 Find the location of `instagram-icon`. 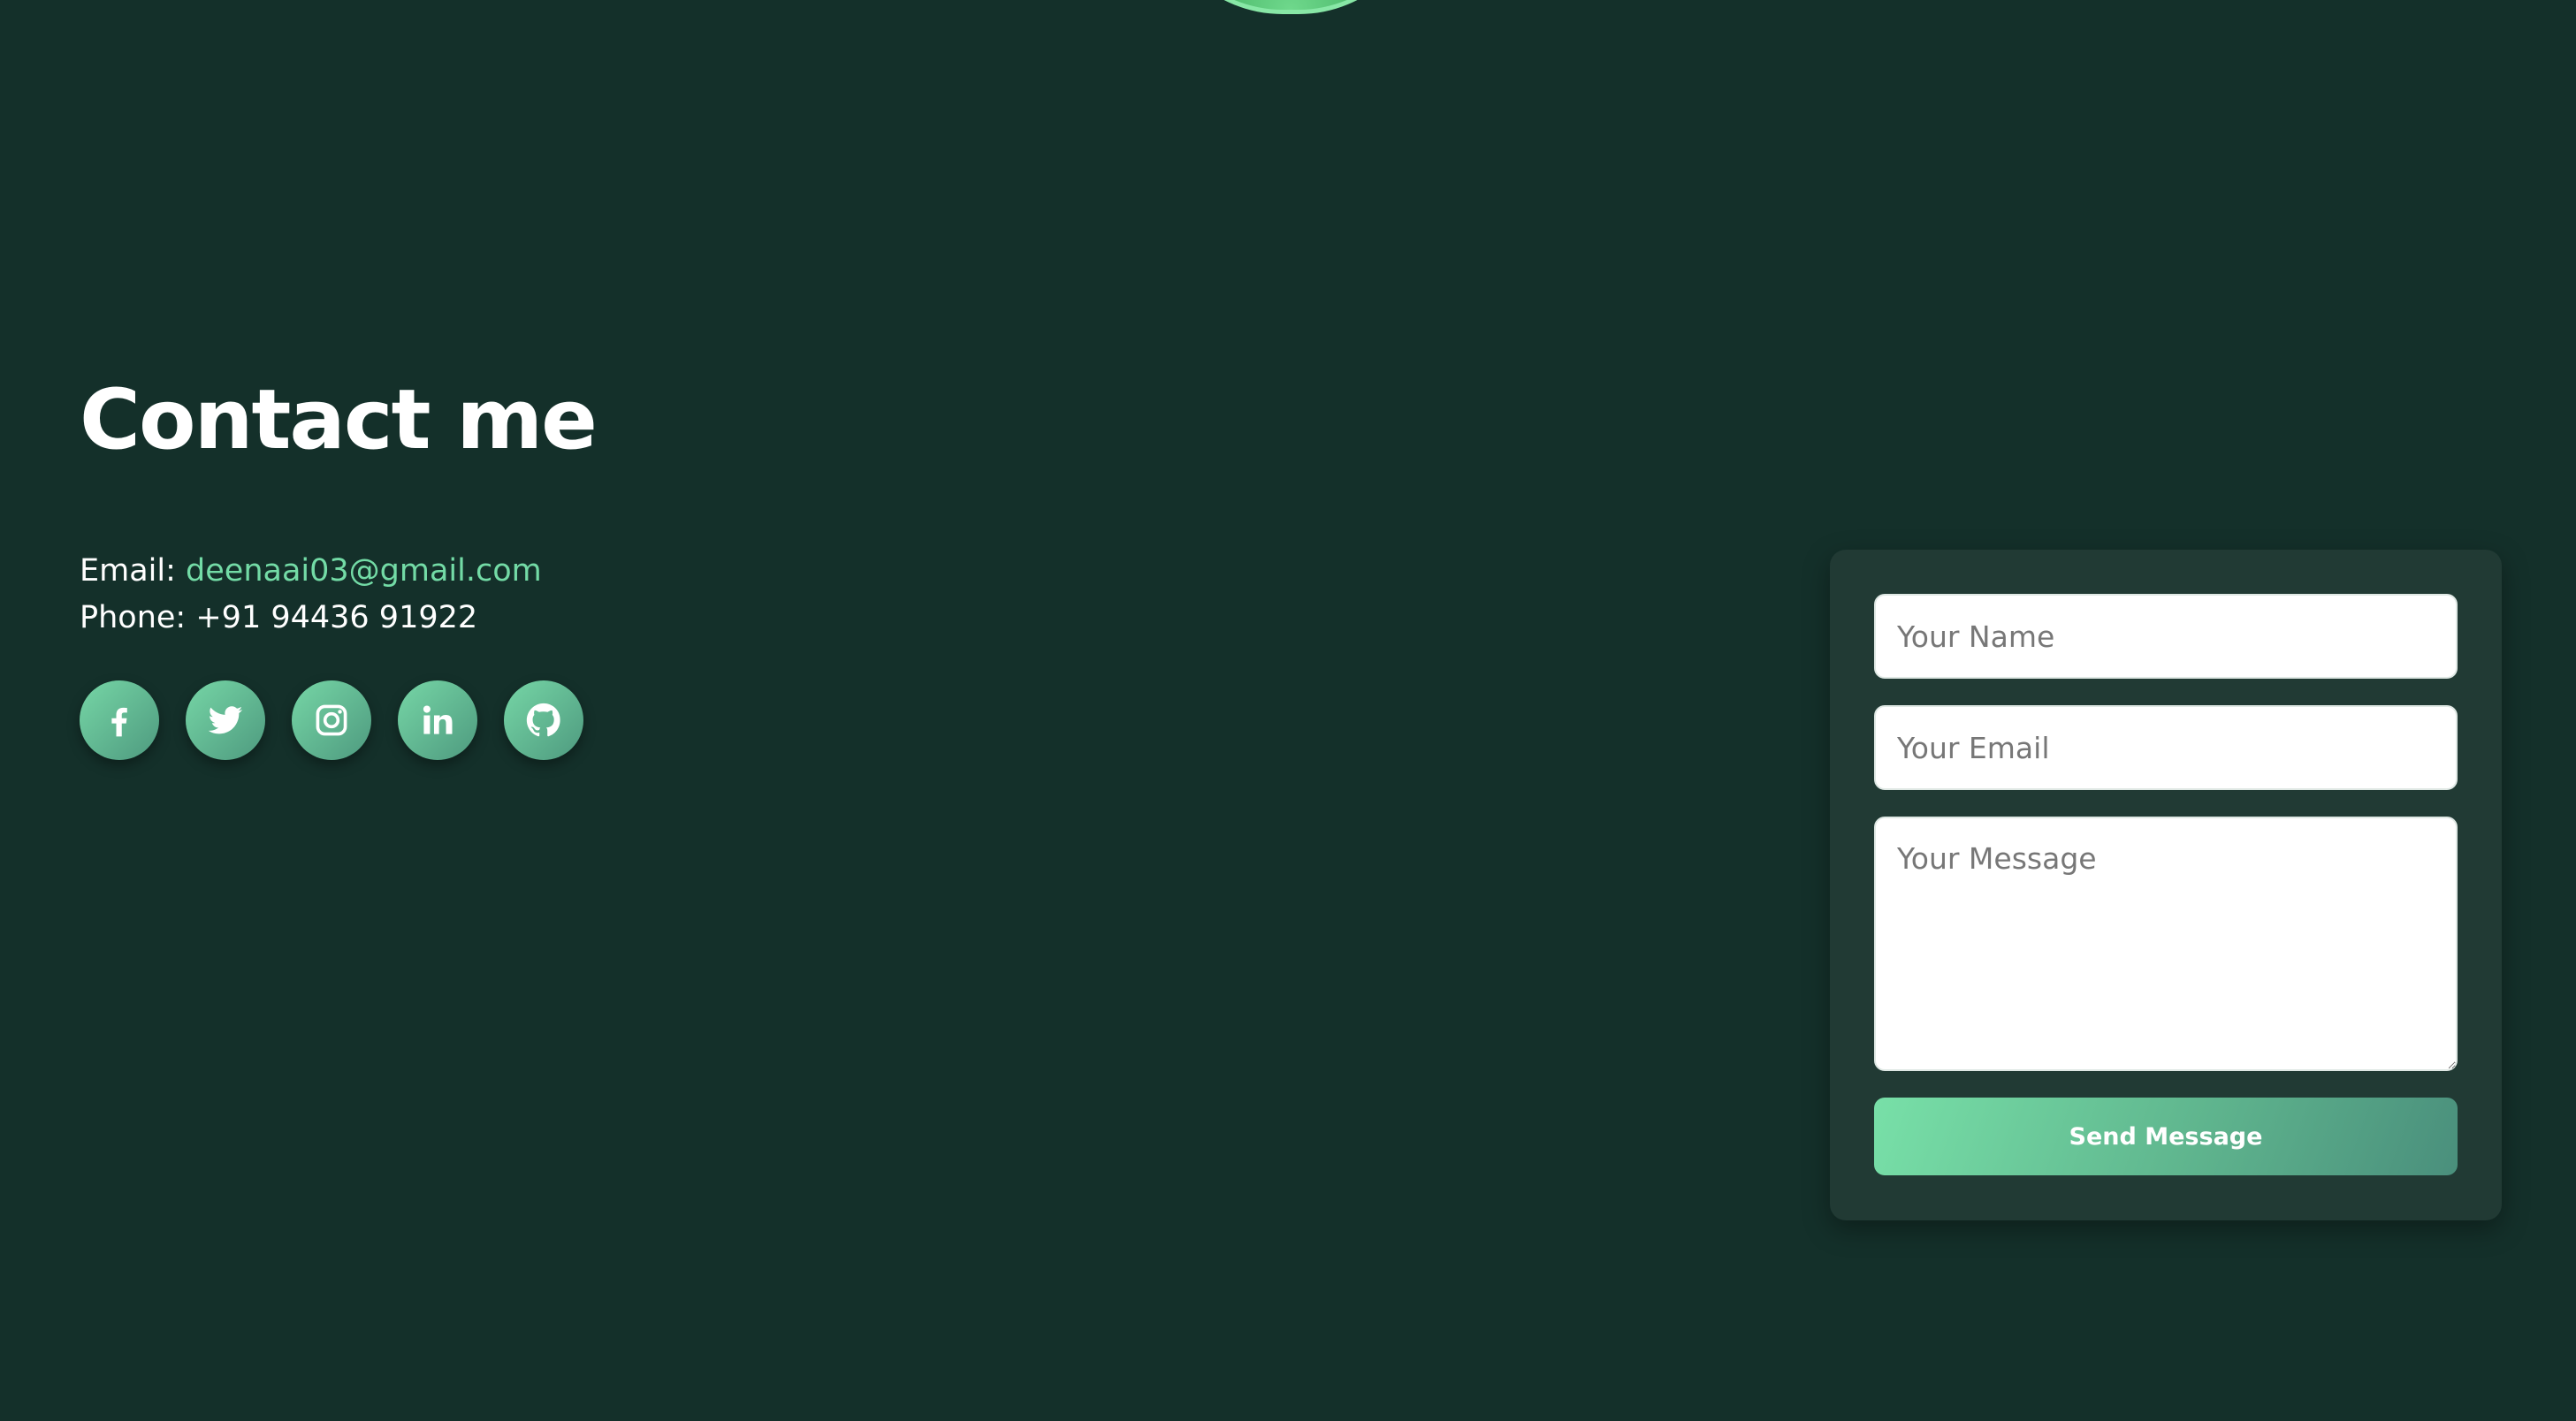

instagram-icon is located at coordinates (331, 720).